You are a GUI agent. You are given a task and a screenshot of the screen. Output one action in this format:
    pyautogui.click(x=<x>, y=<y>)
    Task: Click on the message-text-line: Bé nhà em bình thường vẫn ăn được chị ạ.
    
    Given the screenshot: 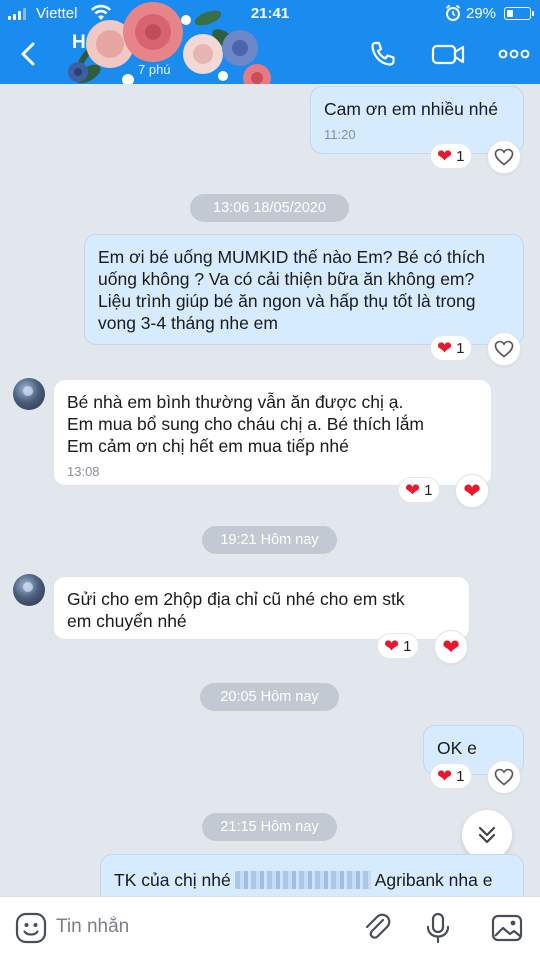 What is the action you would take?
    pyautogui.click(x=235, y=402)
    